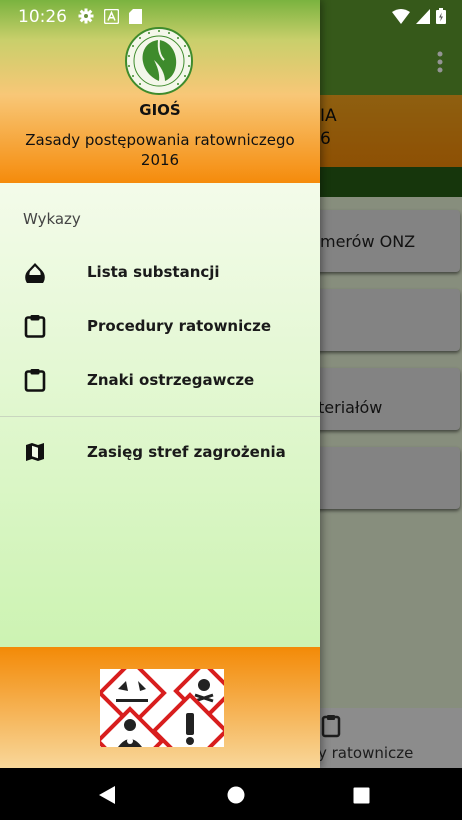 This screenshot has height=820, width=462. What do you see at coordinates (52, 219) in the screenshot?
I see `section-label-wykazy: Wykazy` at bounding box center [52, 219].